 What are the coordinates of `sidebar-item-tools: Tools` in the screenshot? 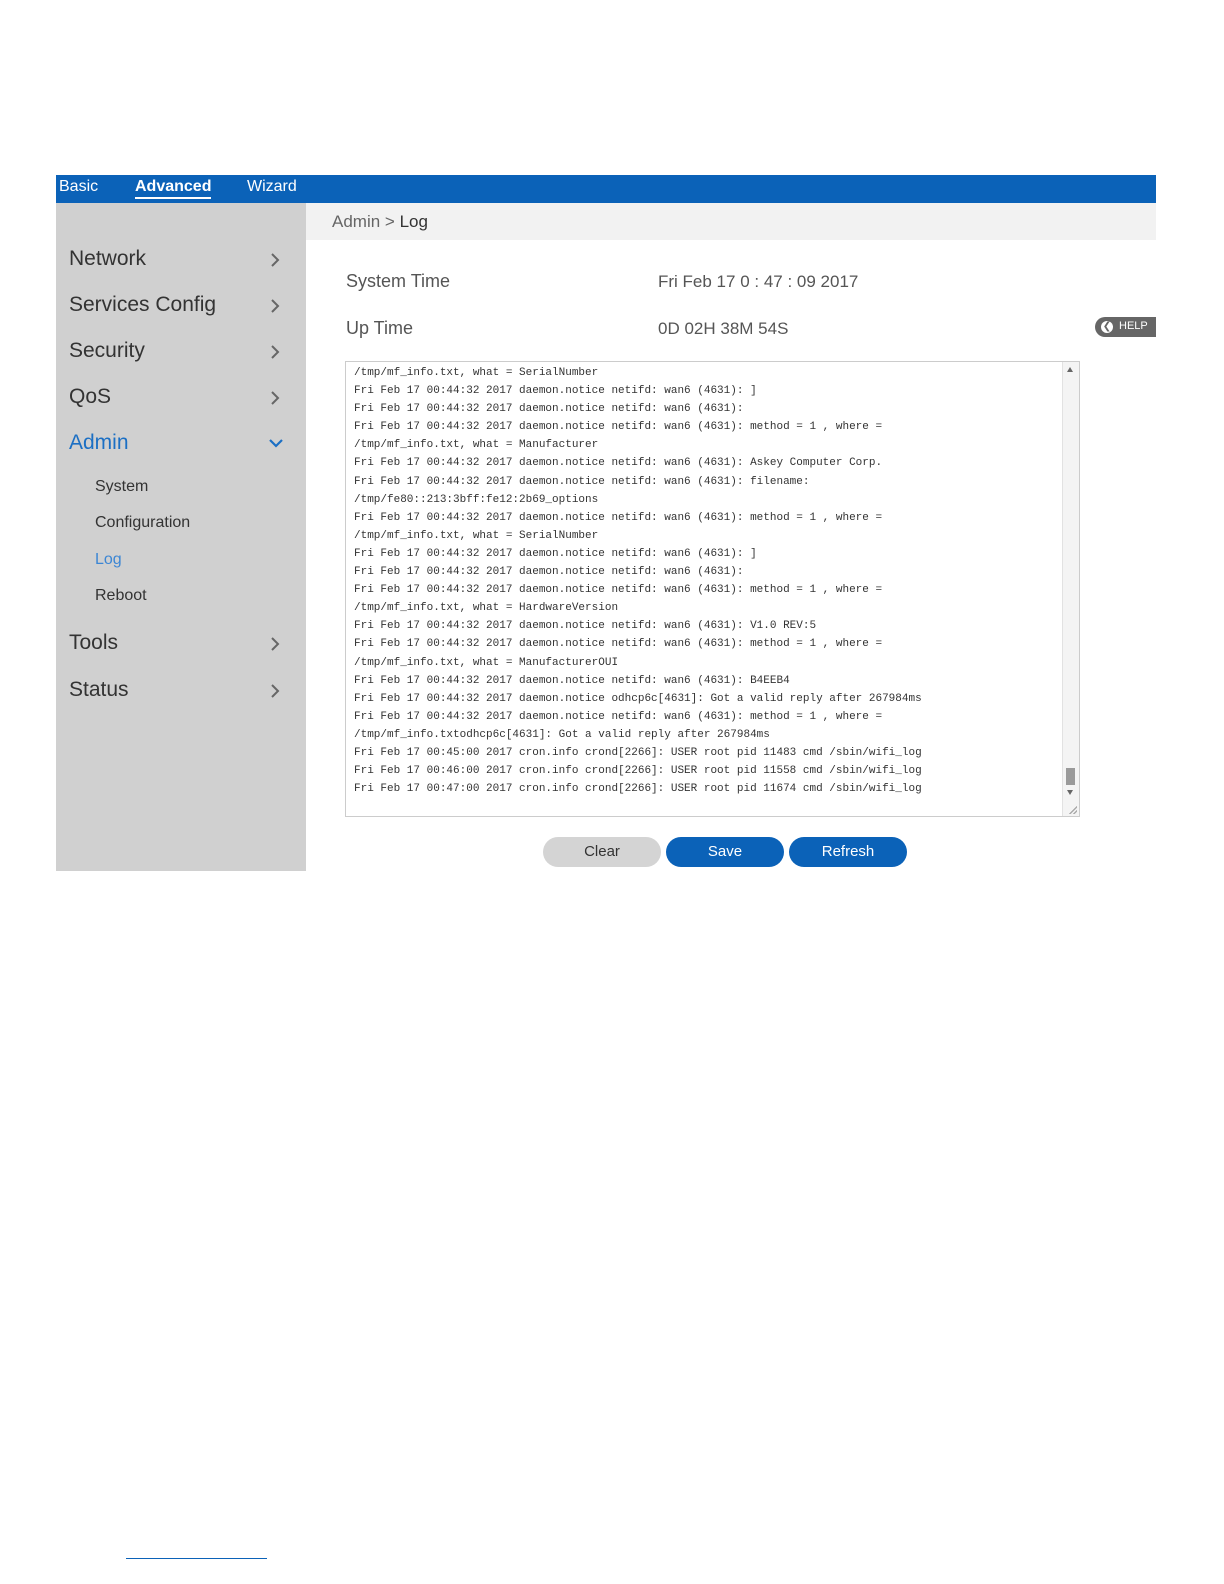 It's located at (174, 643).